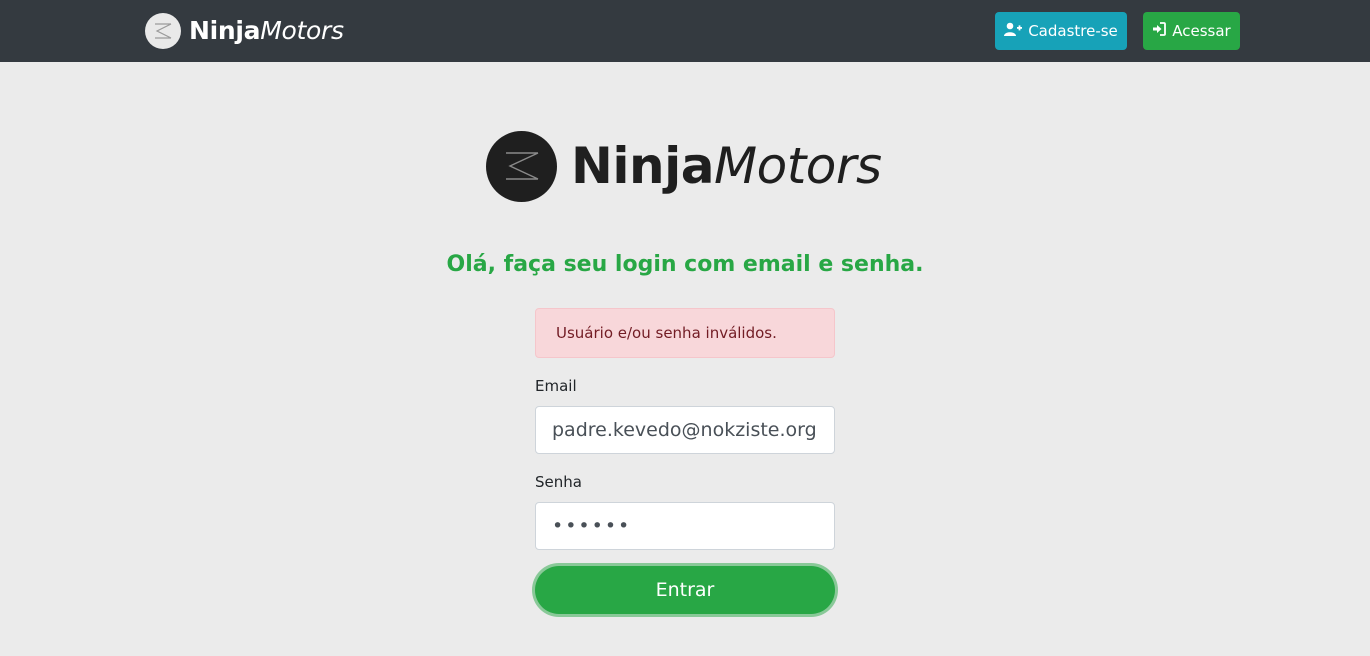 This screenshot has width=1370, height=656. What do you see at coordinates (558, 482) in the screenshot?
I see `password-label: Senha` at bounding box center [558, 482].